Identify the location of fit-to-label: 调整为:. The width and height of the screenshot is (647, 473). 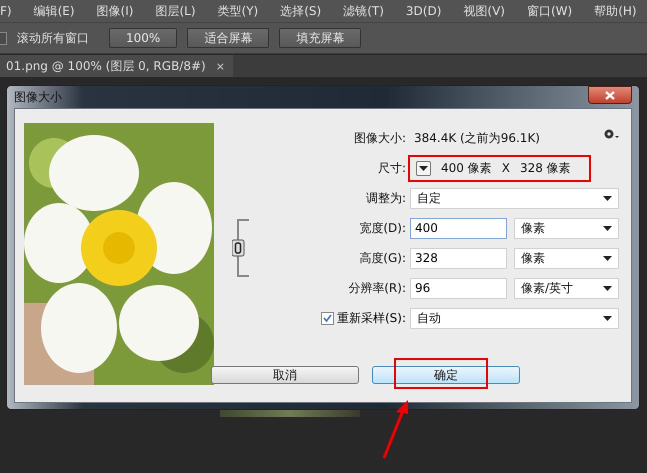
(385, 198).